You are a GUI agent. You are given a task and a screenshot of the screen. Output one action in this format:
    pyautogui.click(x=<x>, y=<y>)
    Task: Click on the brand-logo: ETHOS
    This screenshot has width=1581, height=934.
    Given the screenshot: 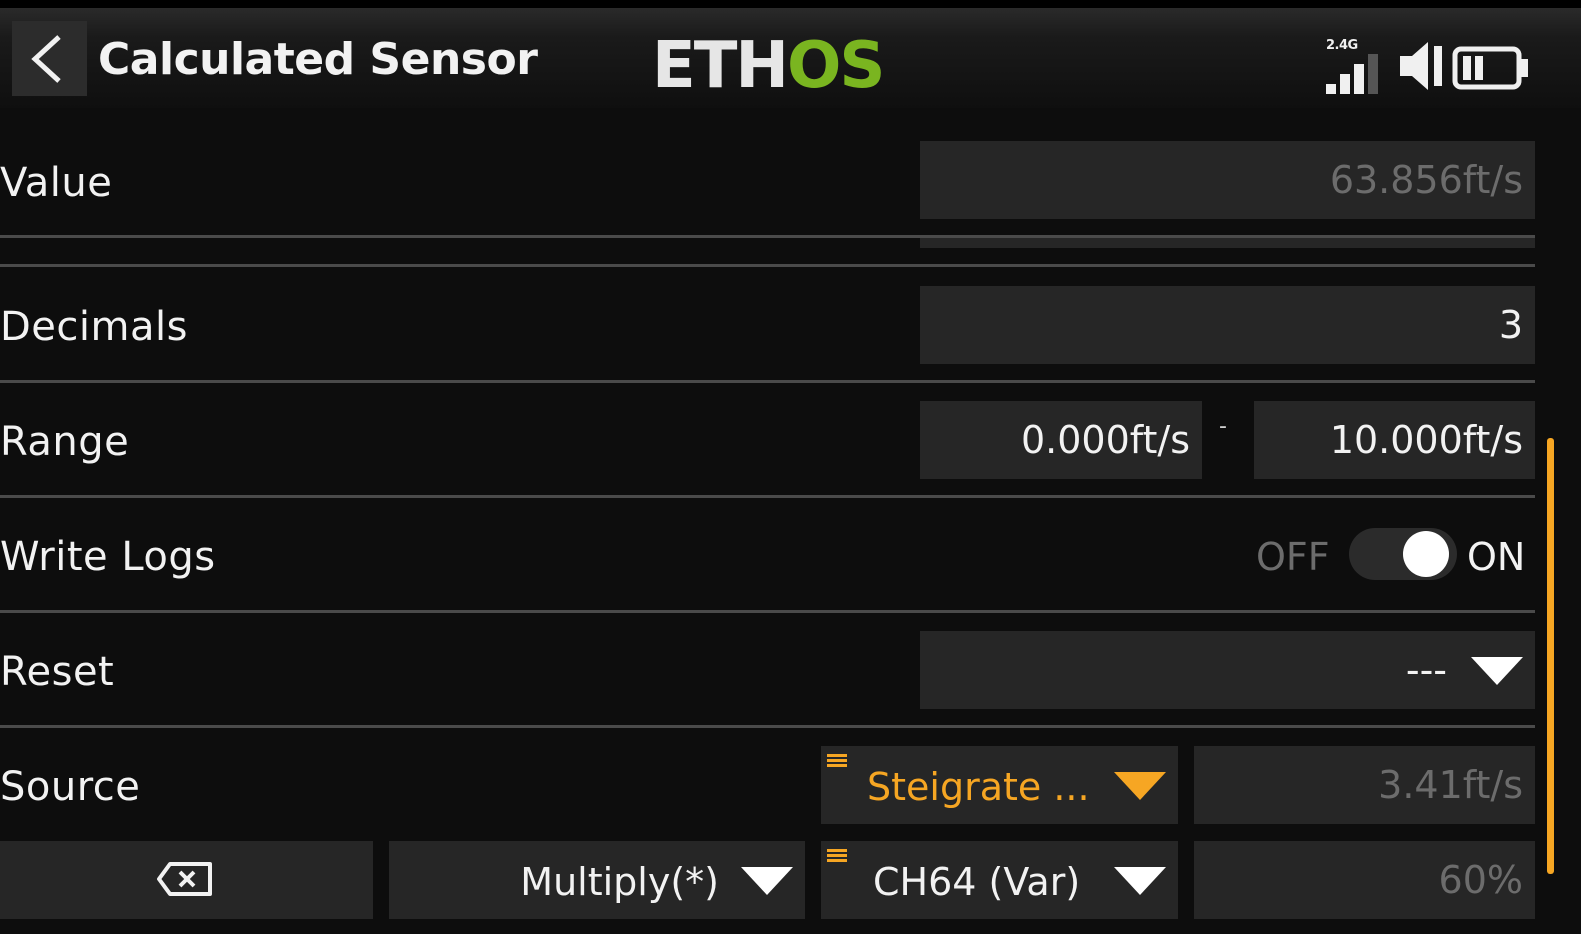 What is the action you would take?
    pyautogui.click(x=768, y=66)
    